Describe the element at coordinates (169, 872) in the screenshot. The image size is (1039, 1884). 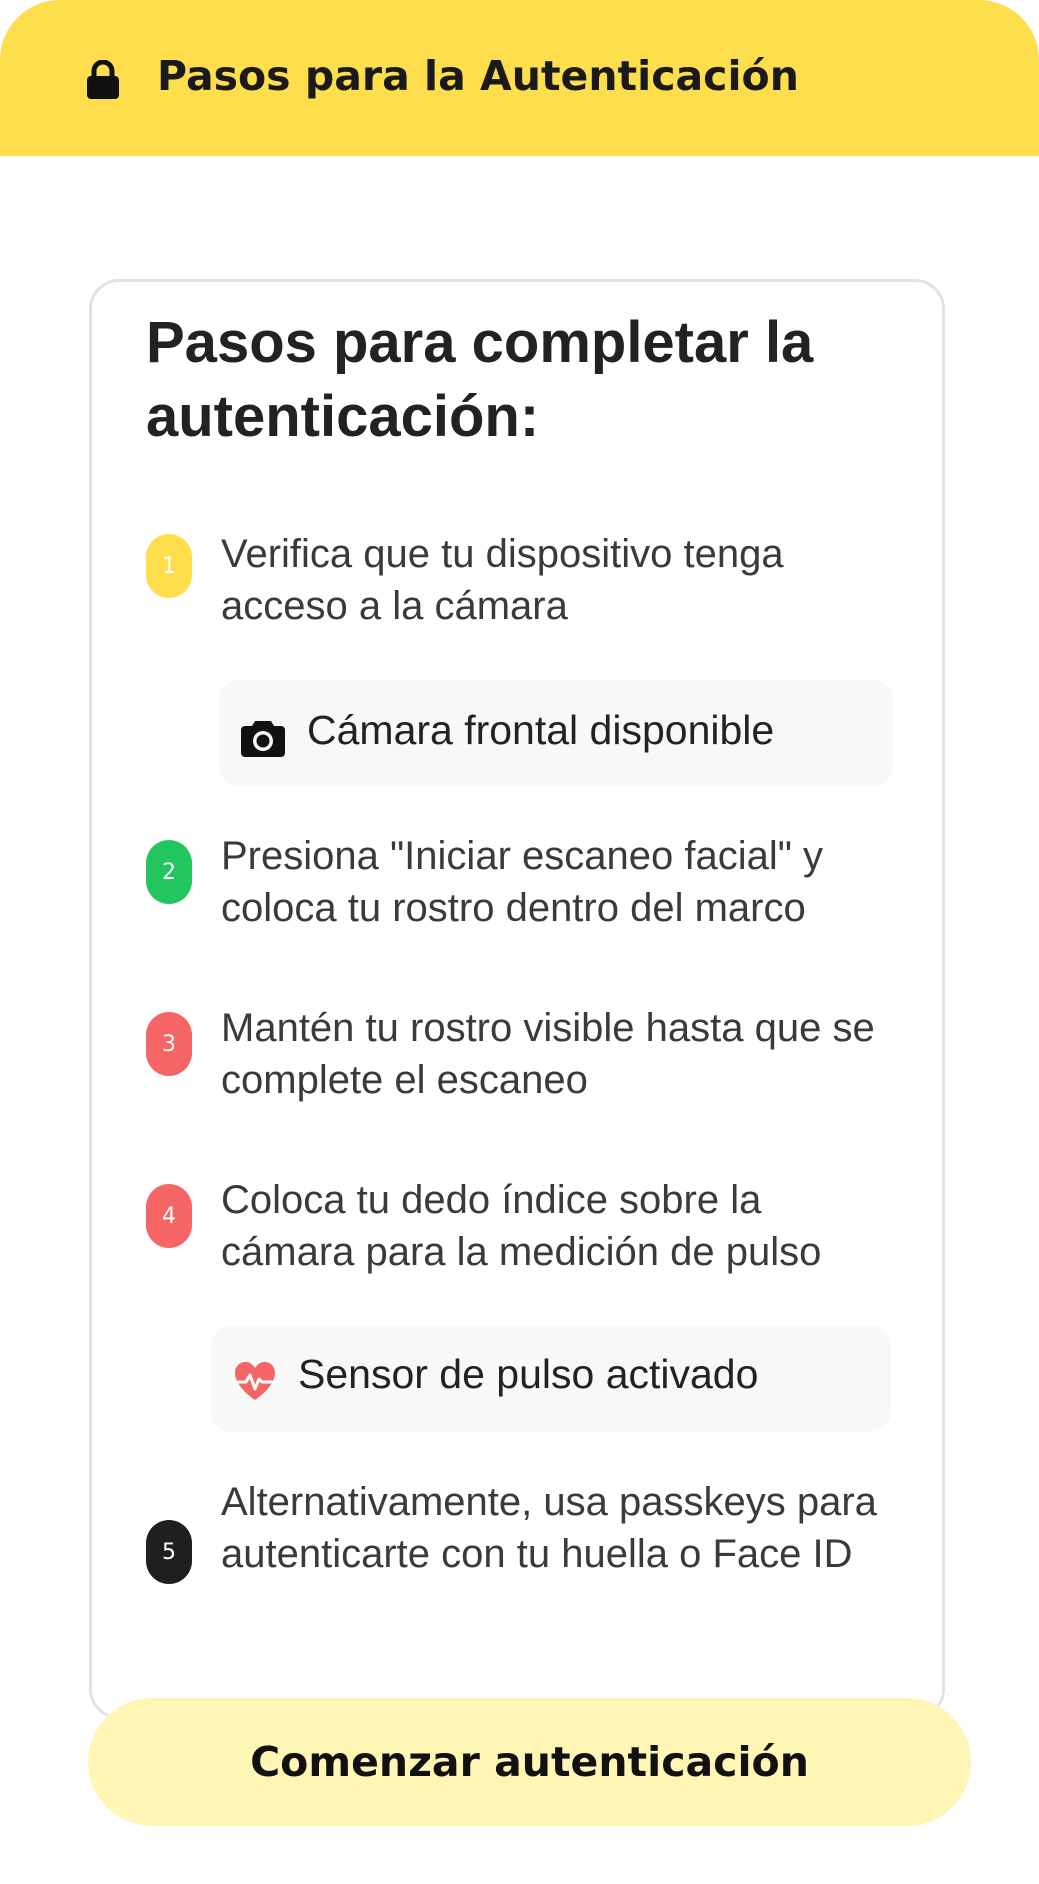
I see `step-2-badge: 2` at that location.